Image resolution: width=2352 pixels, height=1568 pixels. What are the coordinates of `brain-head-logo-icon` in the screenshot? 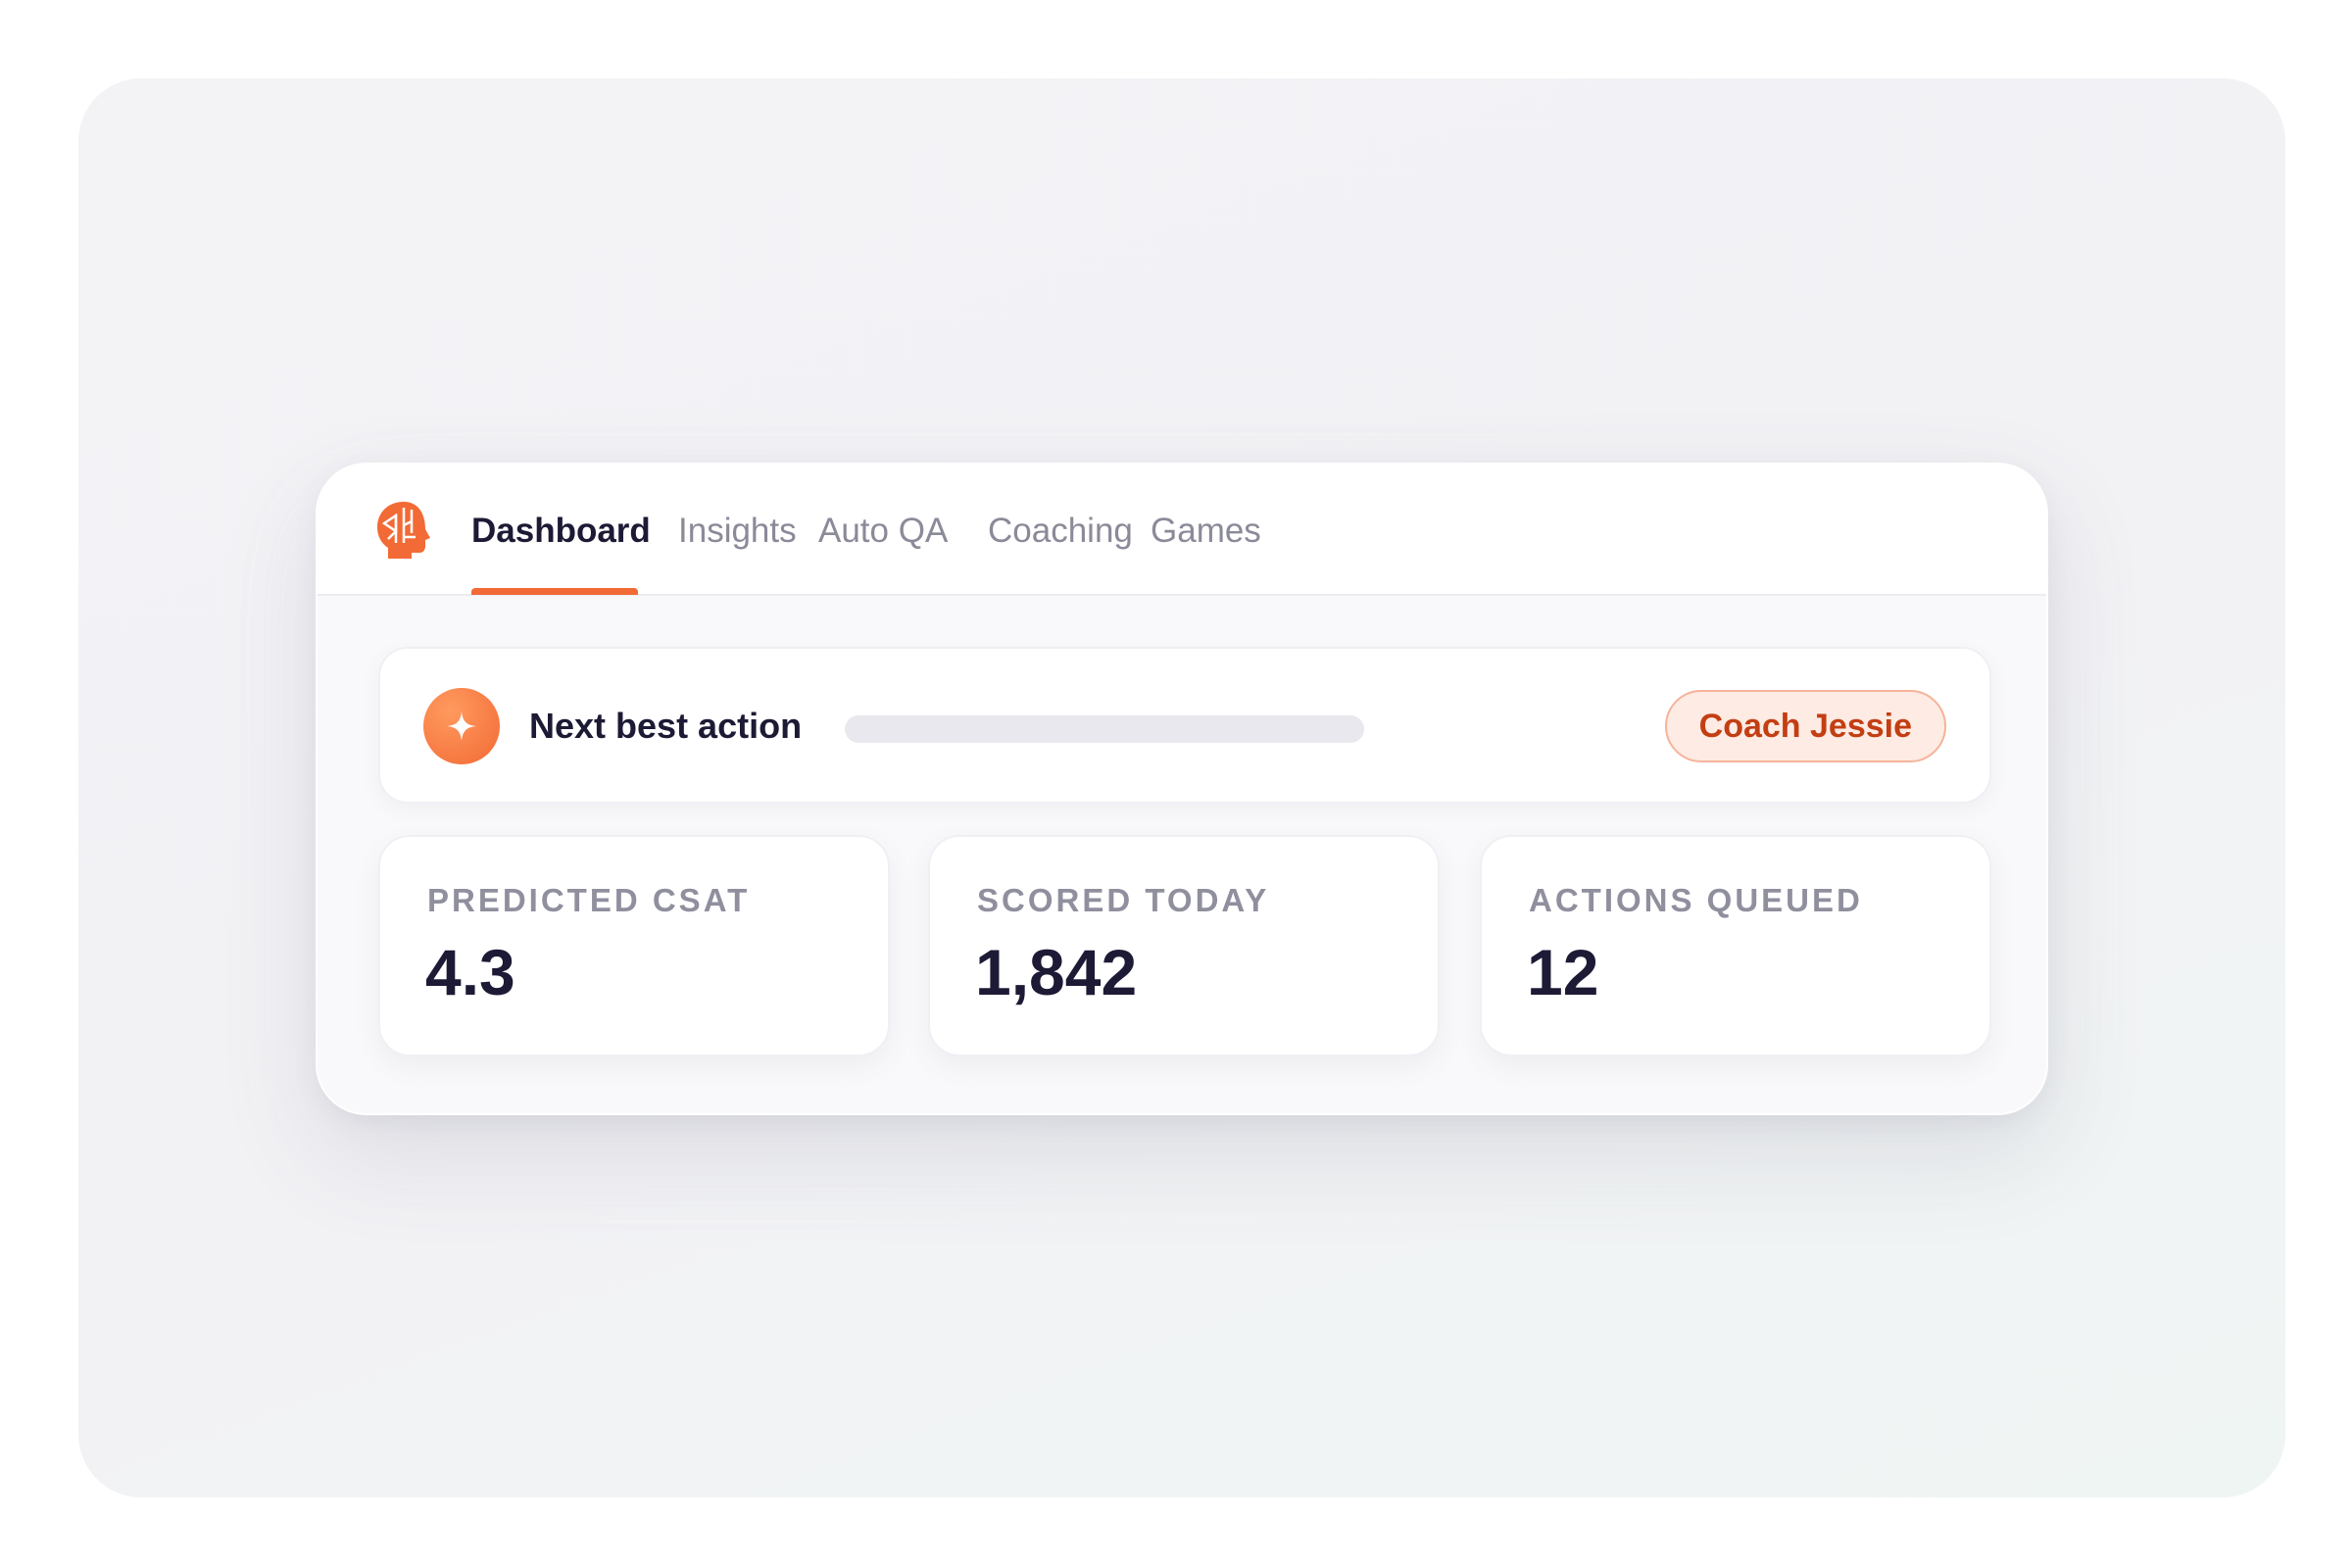 It's located at (403, 530).